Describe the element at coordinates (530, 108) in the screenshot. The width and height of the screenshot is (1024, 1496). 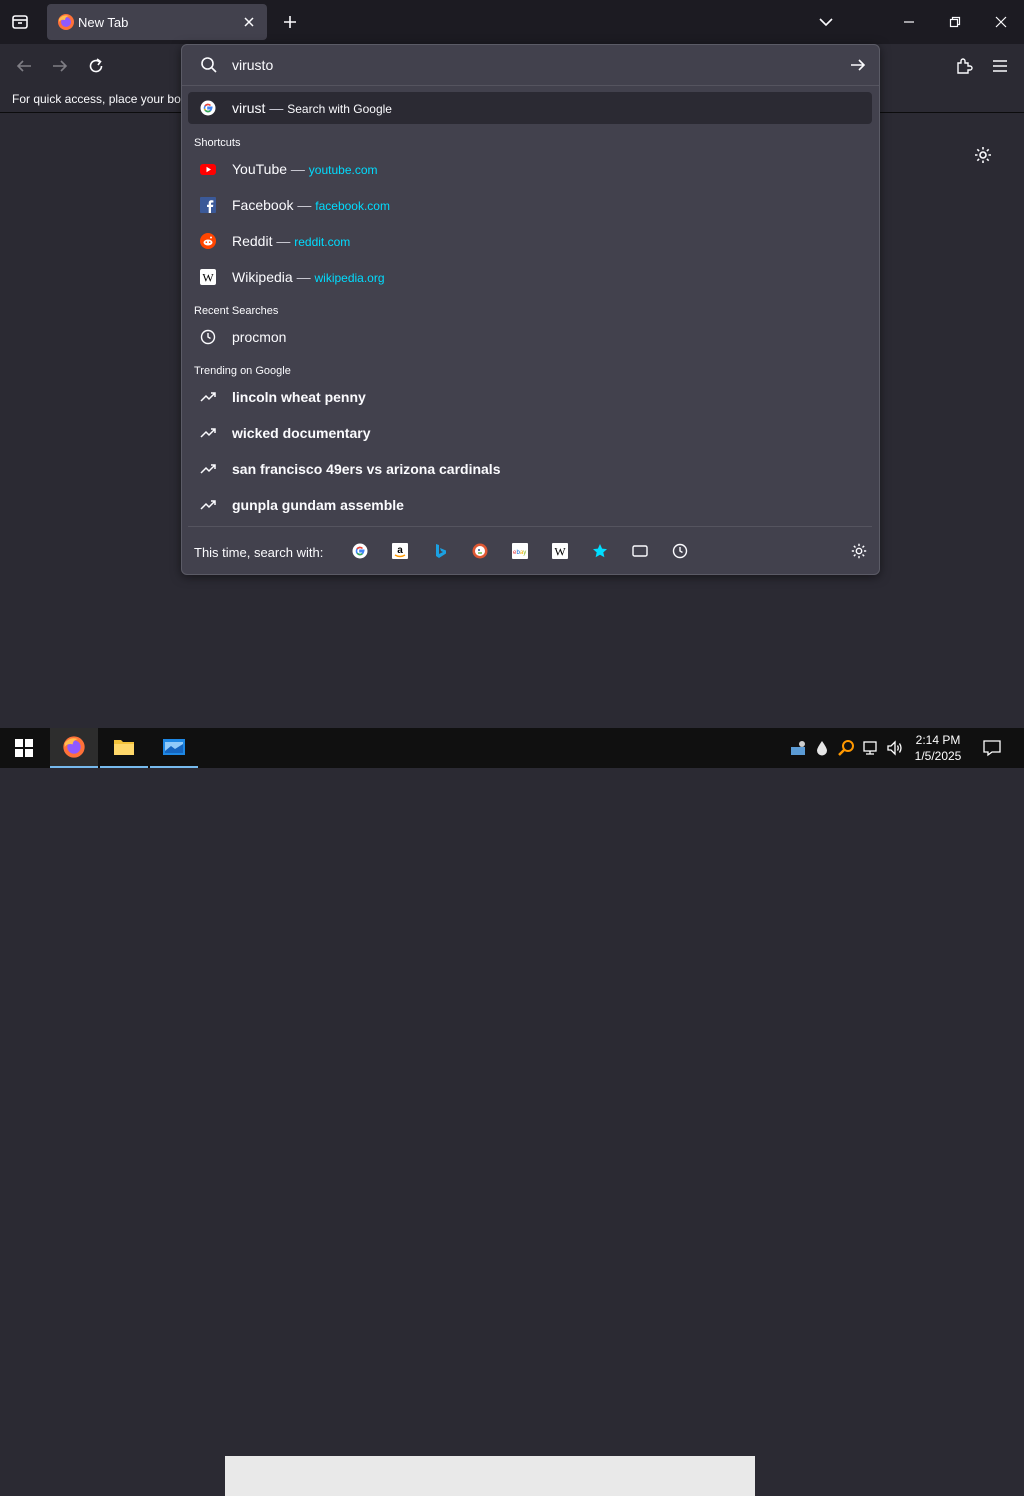
I see `heuristic-search-result: virust — Search with Google` at that location.